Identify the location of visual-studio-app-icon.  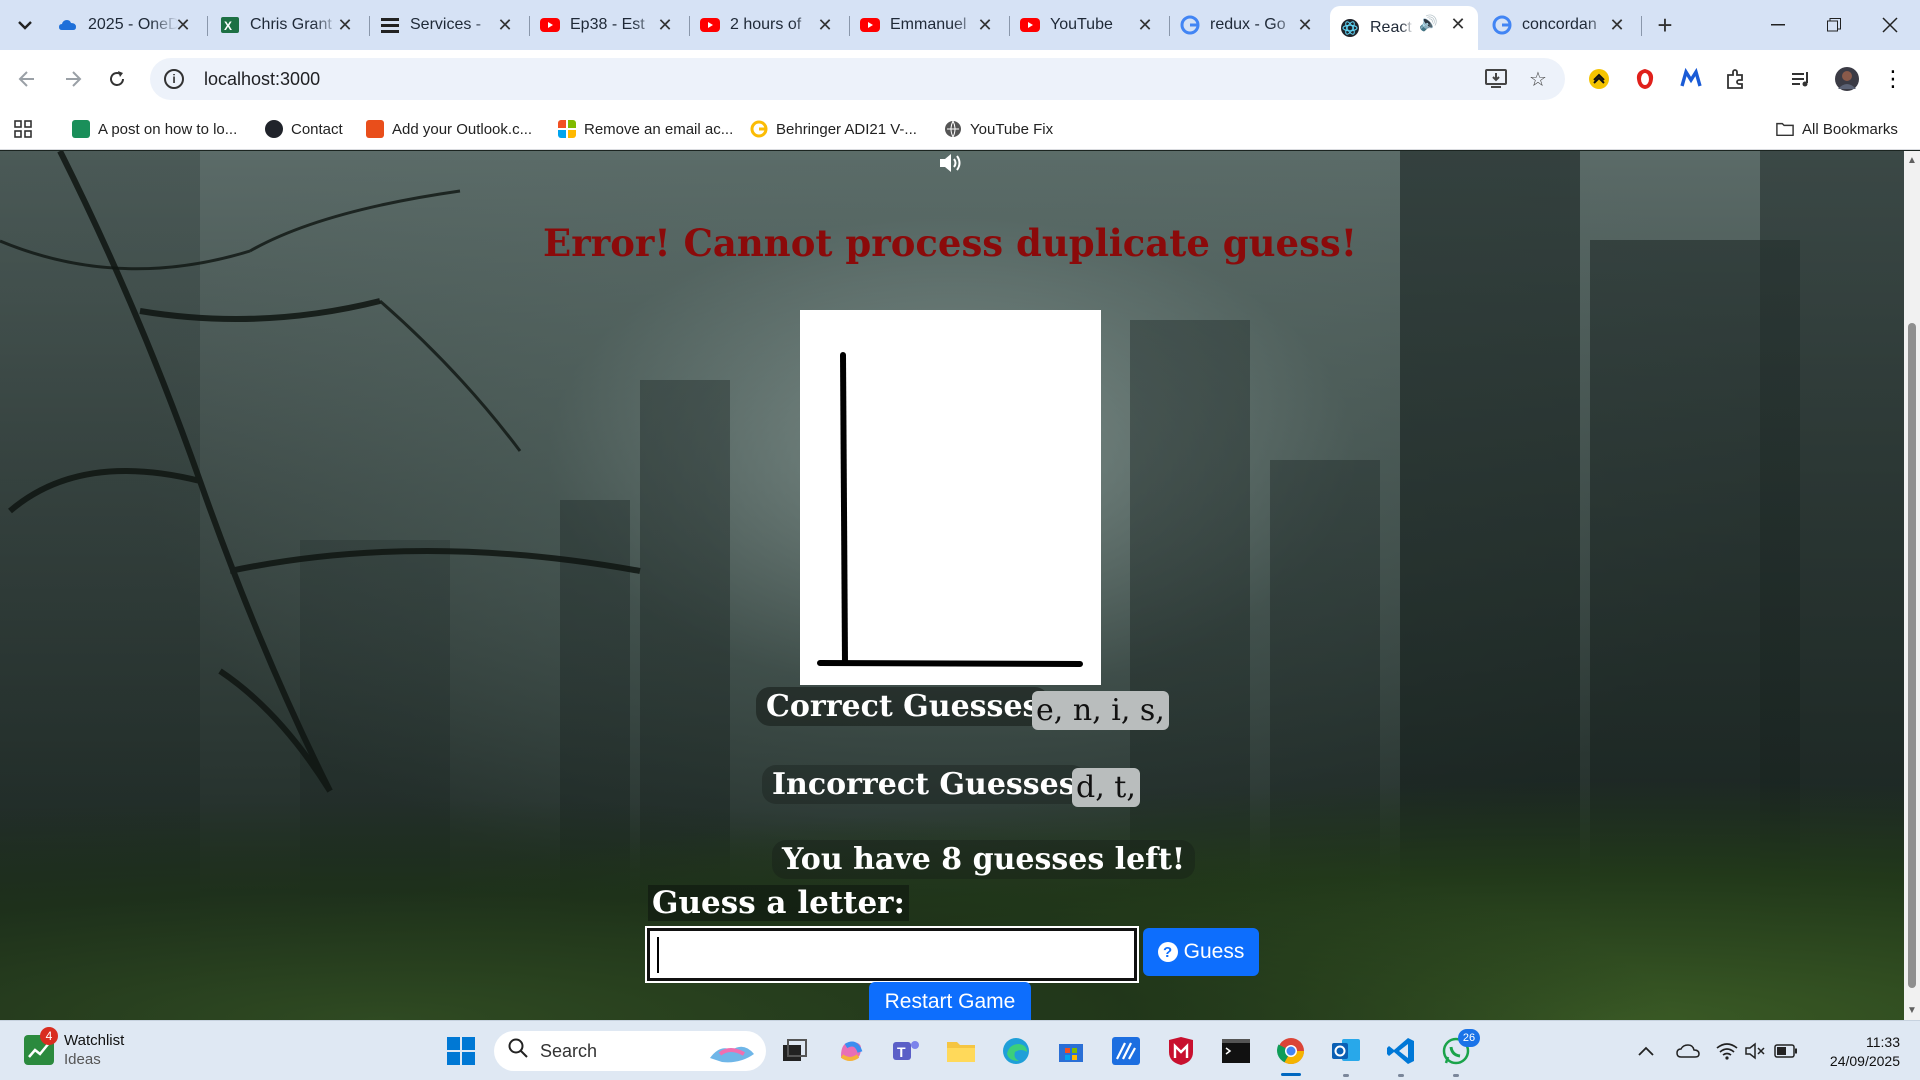
(1126, 1051).